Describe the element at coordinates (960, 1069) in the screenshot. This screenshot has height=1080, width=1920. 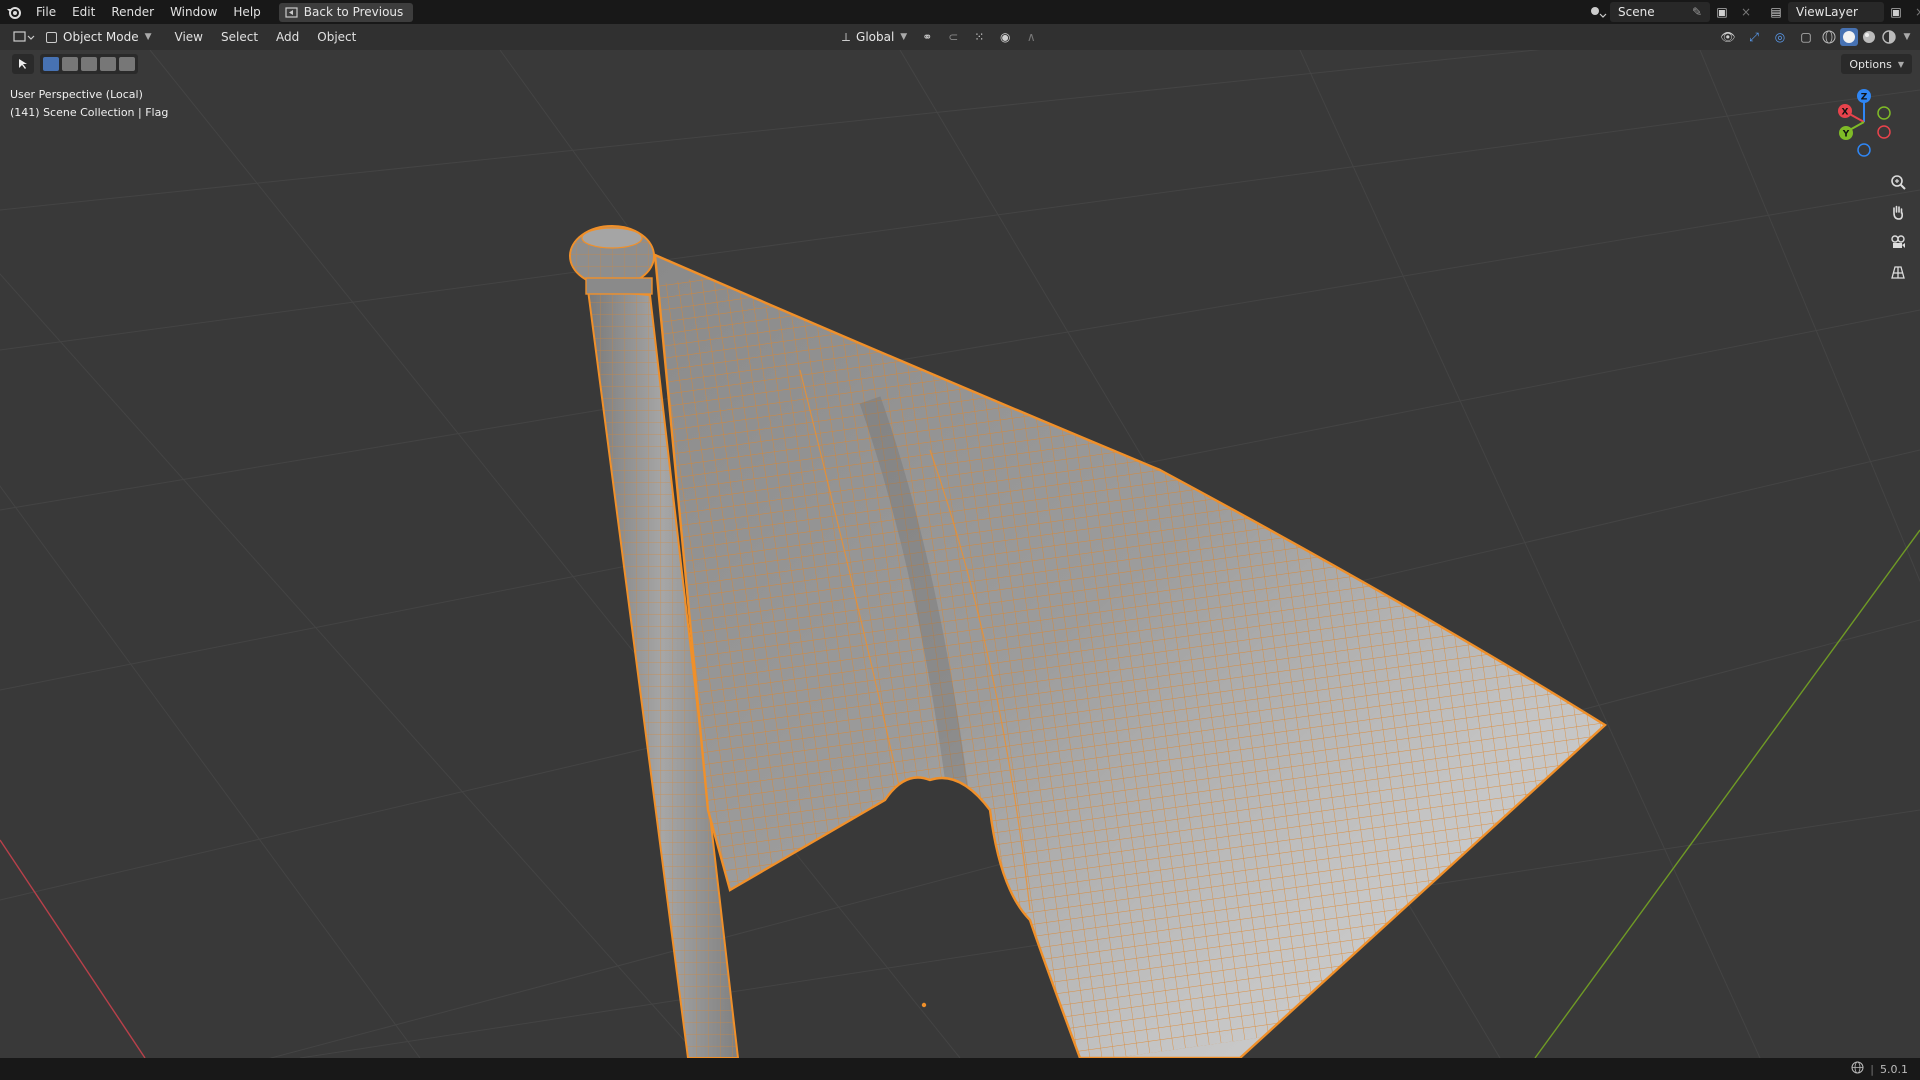
I see `status-bar: | 5.0.1` at that location.